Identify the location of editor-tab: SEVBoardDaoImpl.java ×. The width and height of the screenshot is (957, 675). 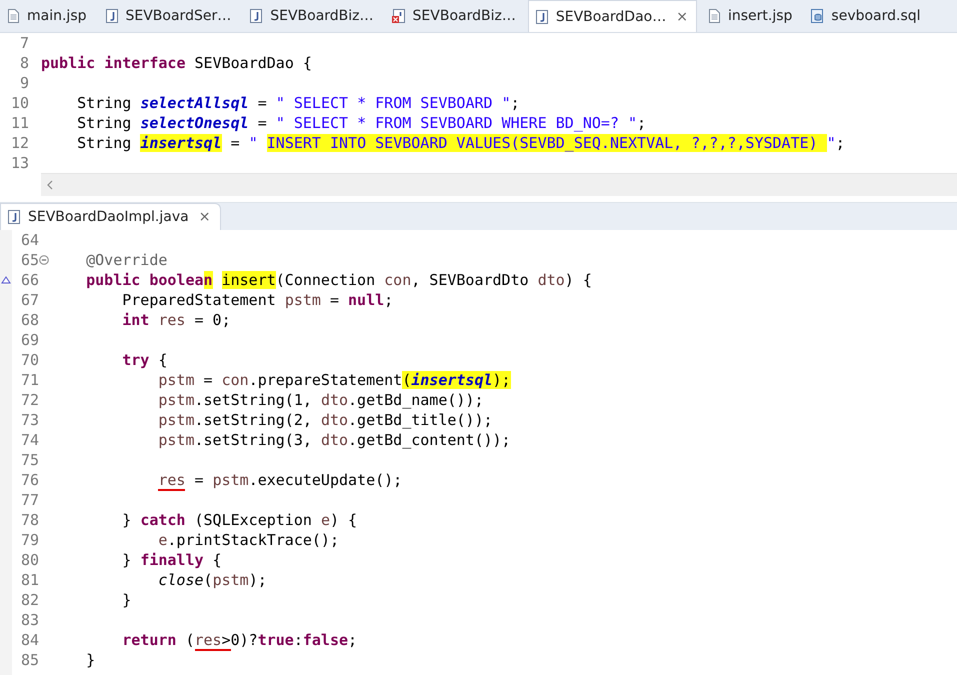
(111, 216).